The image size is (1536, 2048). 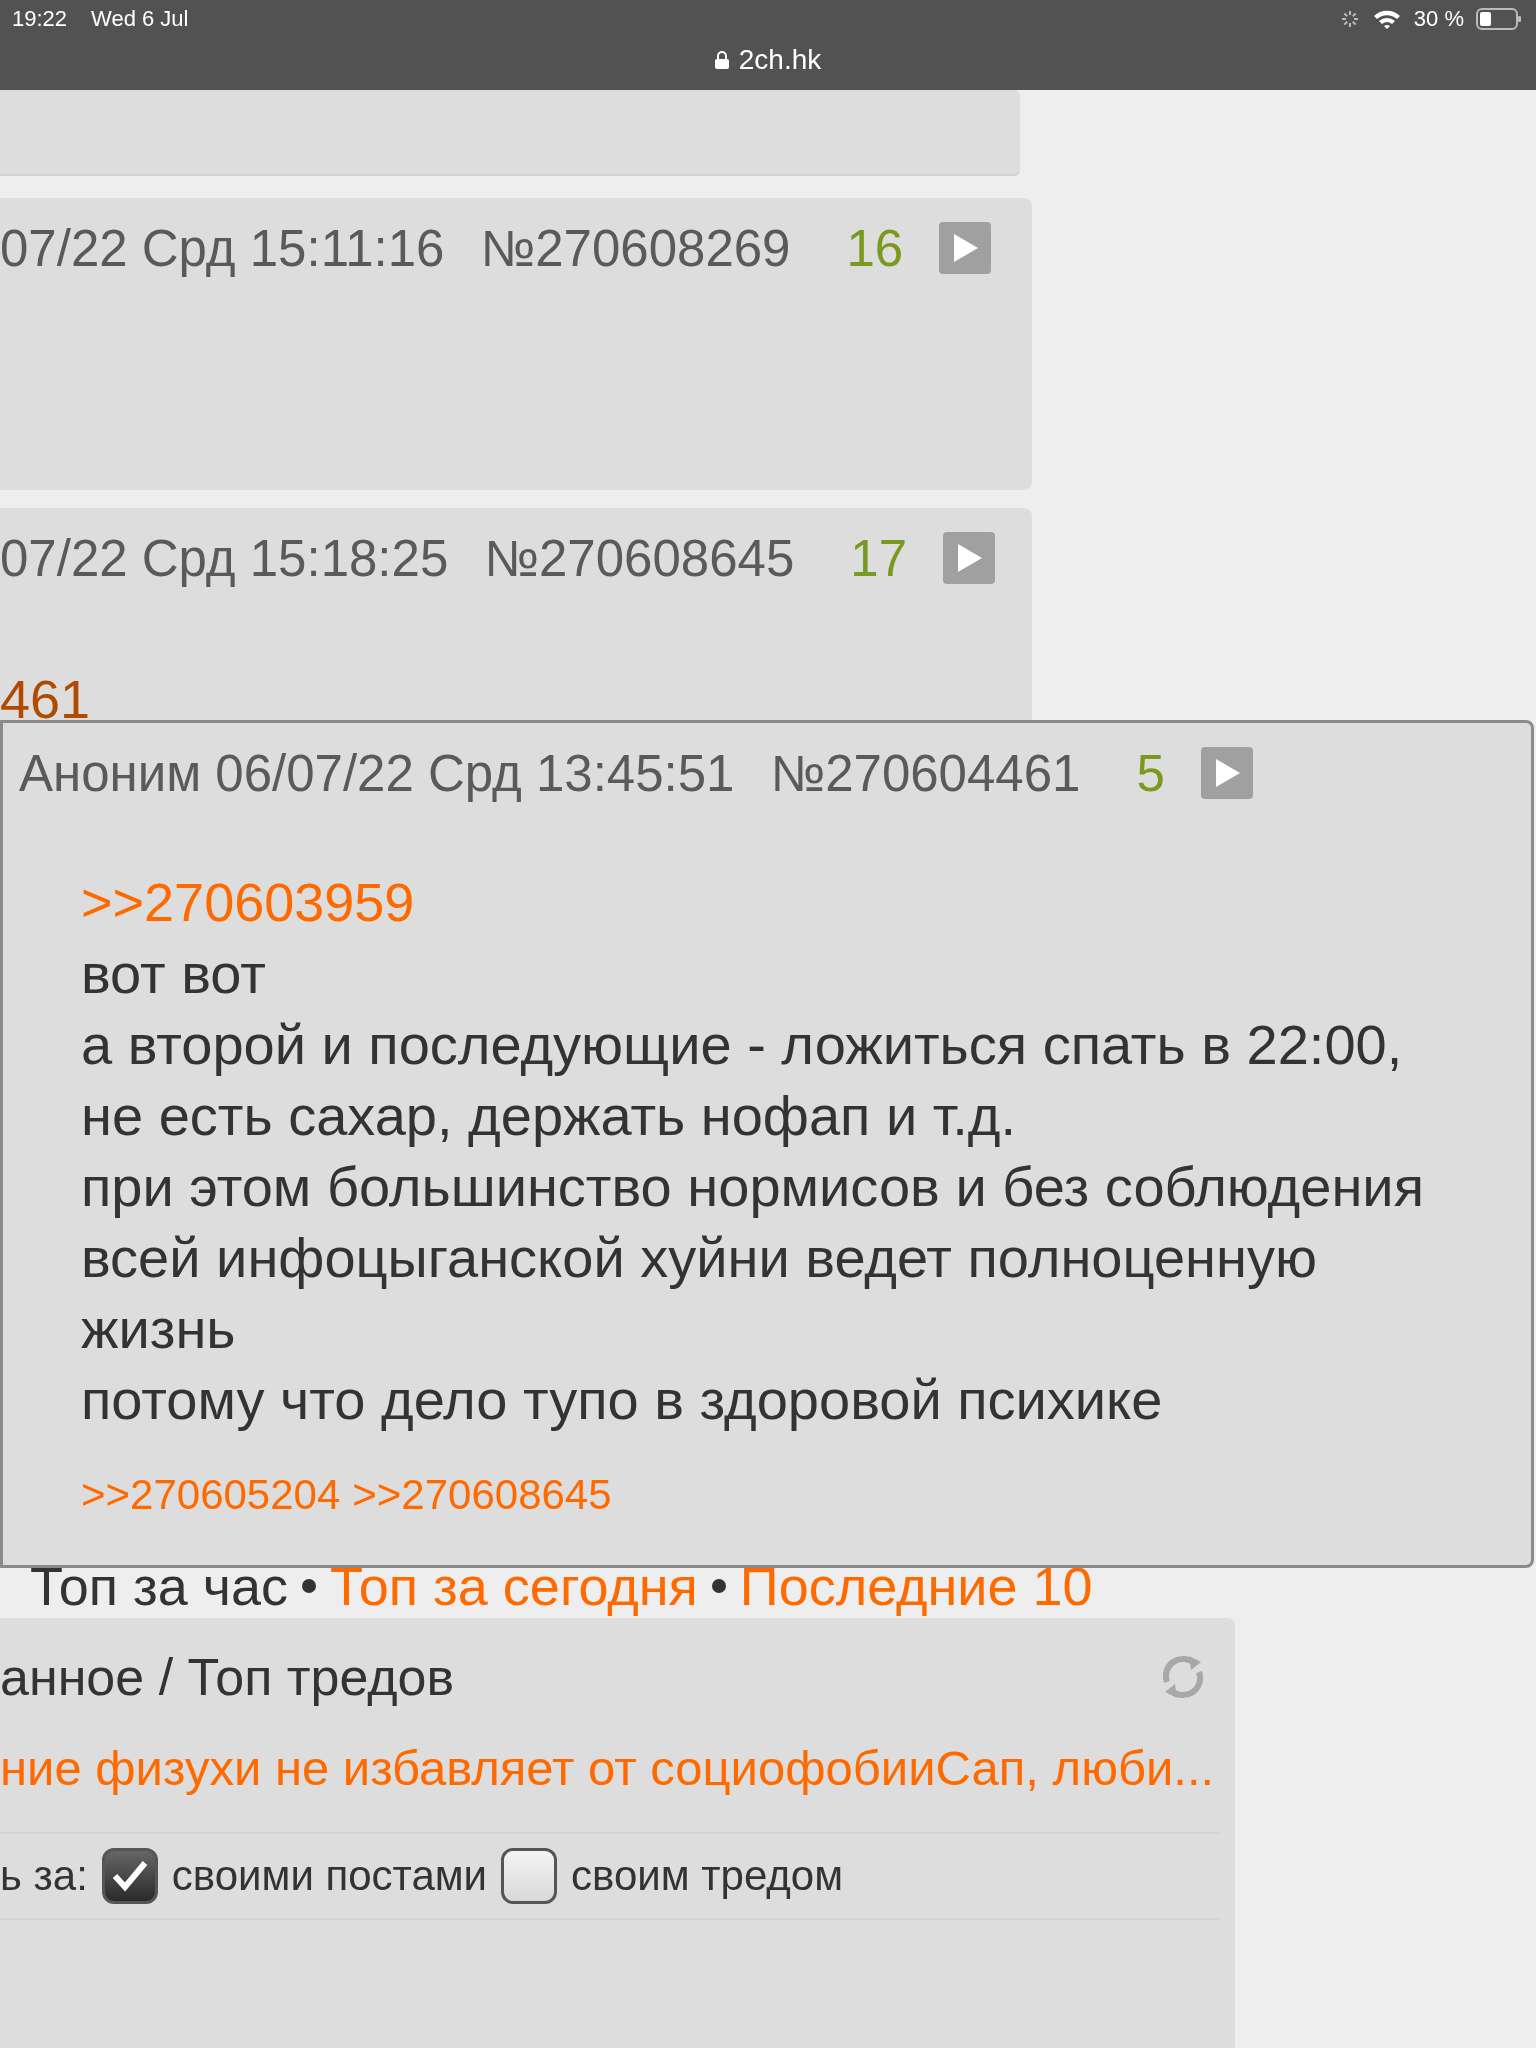 What do you see at coordinates (742, 1045) in the screenshot?
I see `post-text-line: а второй и последующие - ложиться спать в 22:00,` at bounding box center [742, 1045].